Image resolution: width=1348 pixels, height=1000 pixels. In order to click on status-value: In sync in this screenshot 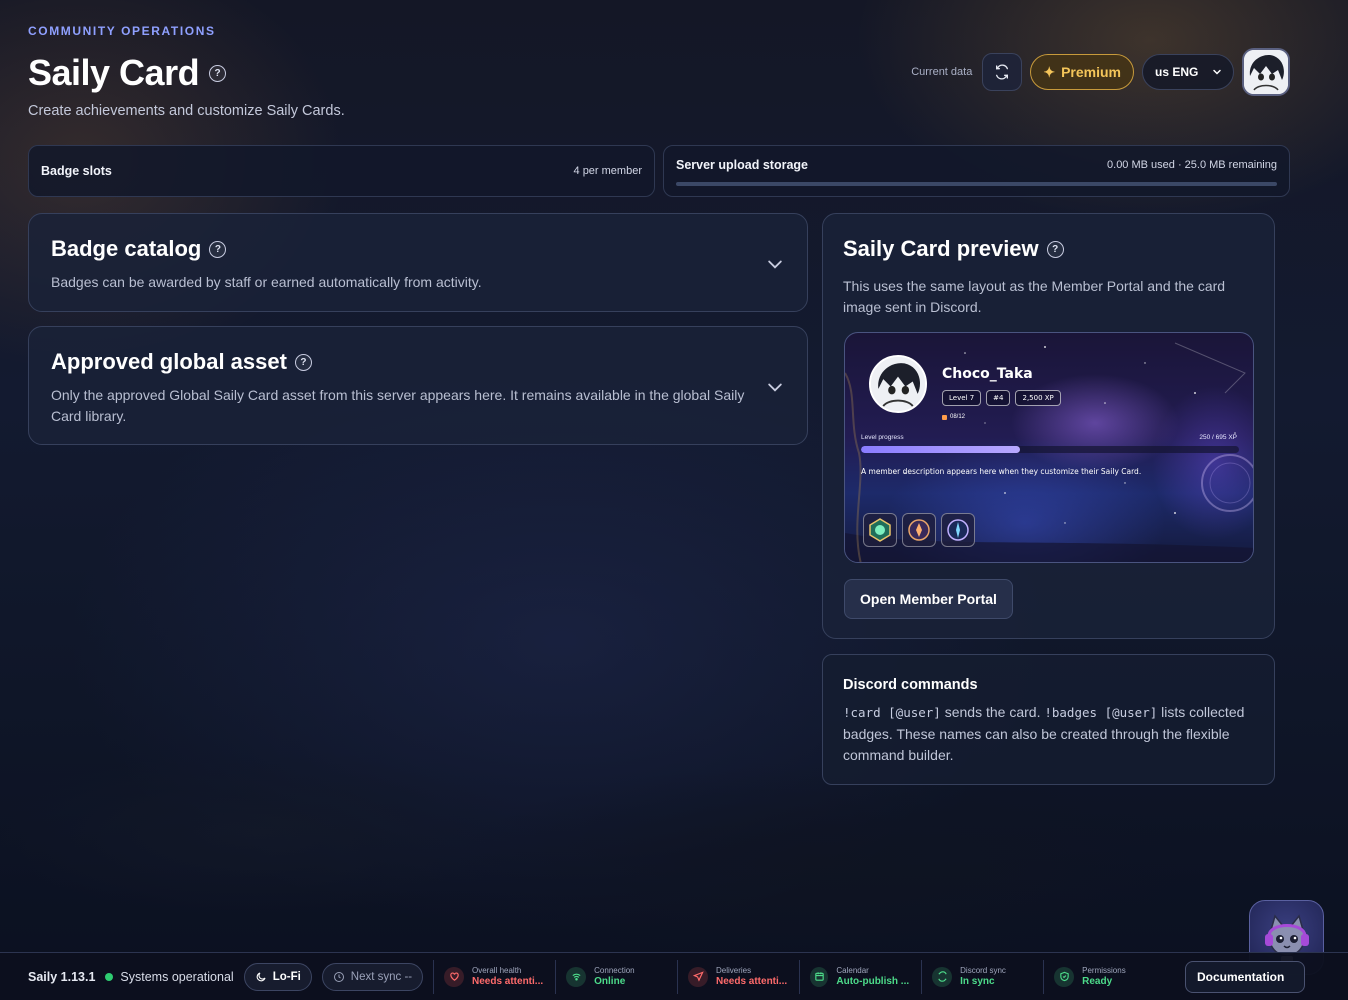, I will do `click(977, 981)`.